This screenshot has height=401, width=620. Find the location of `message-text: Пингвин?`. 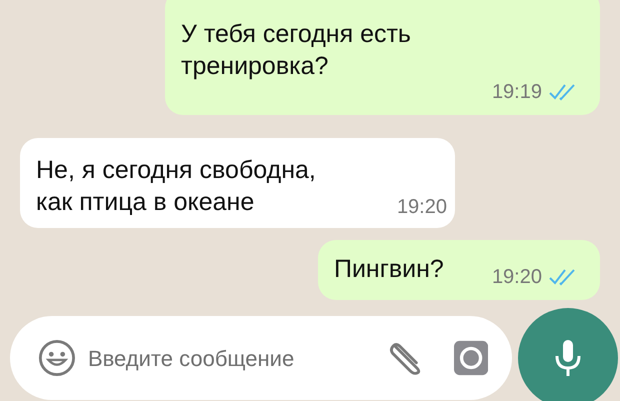

message-text: Пингвин? is located at coordinates (389, 269).